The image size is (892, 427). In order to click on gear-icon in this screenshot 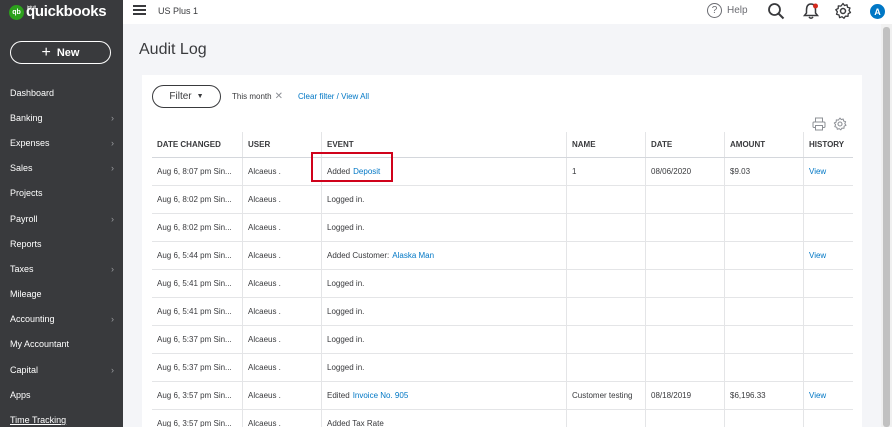, I will do `click(843, 11)`.